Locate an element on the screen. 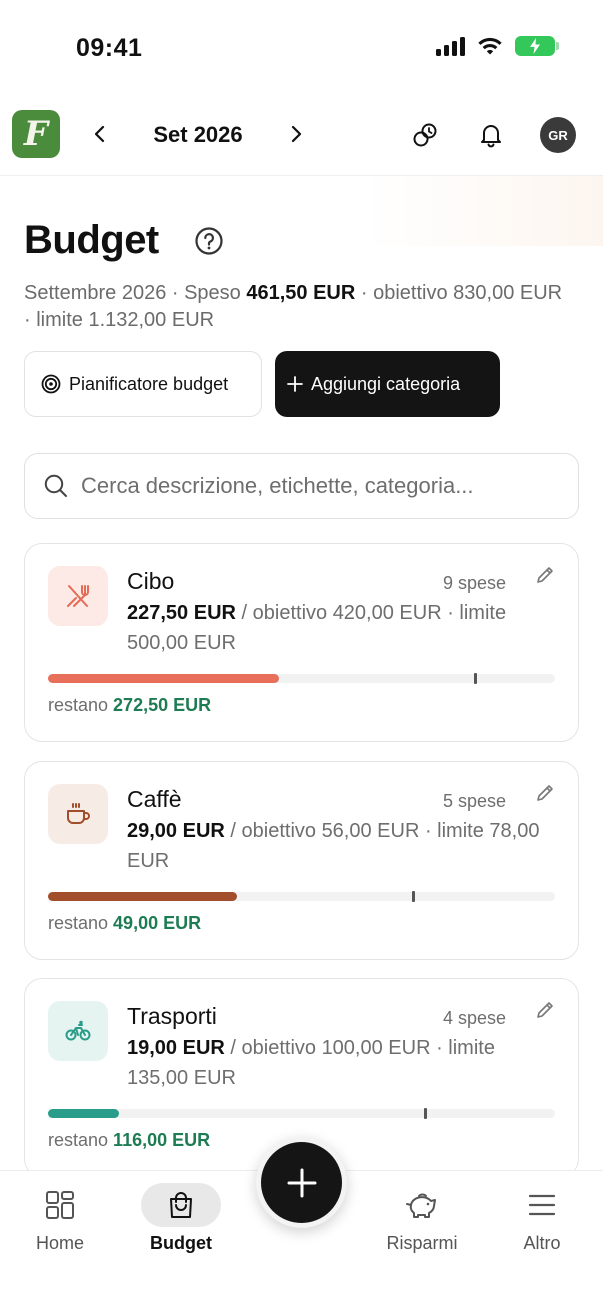  category-spent: 19,00 EUR is located at coordinates (176, 1048).